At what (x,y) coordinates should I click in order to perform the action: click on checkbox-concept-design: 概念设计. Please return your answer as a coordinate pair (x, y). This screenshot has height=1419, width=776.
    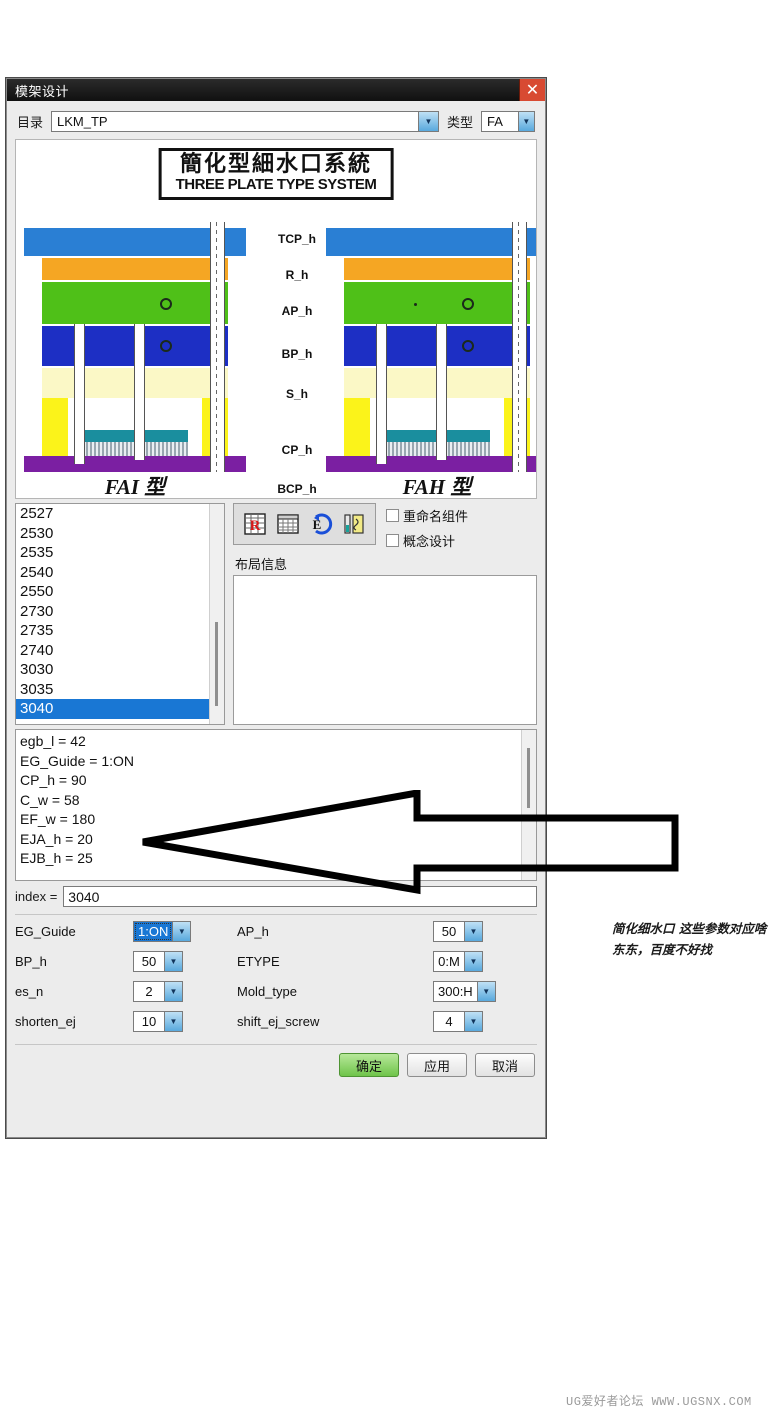
    Looking at the image, I should click on (427, 540).